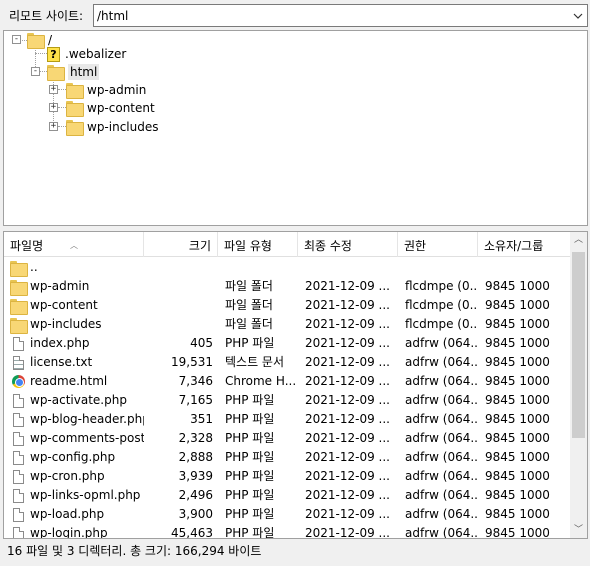  I want to click on column-header-size: 크기, so click(181, 244).